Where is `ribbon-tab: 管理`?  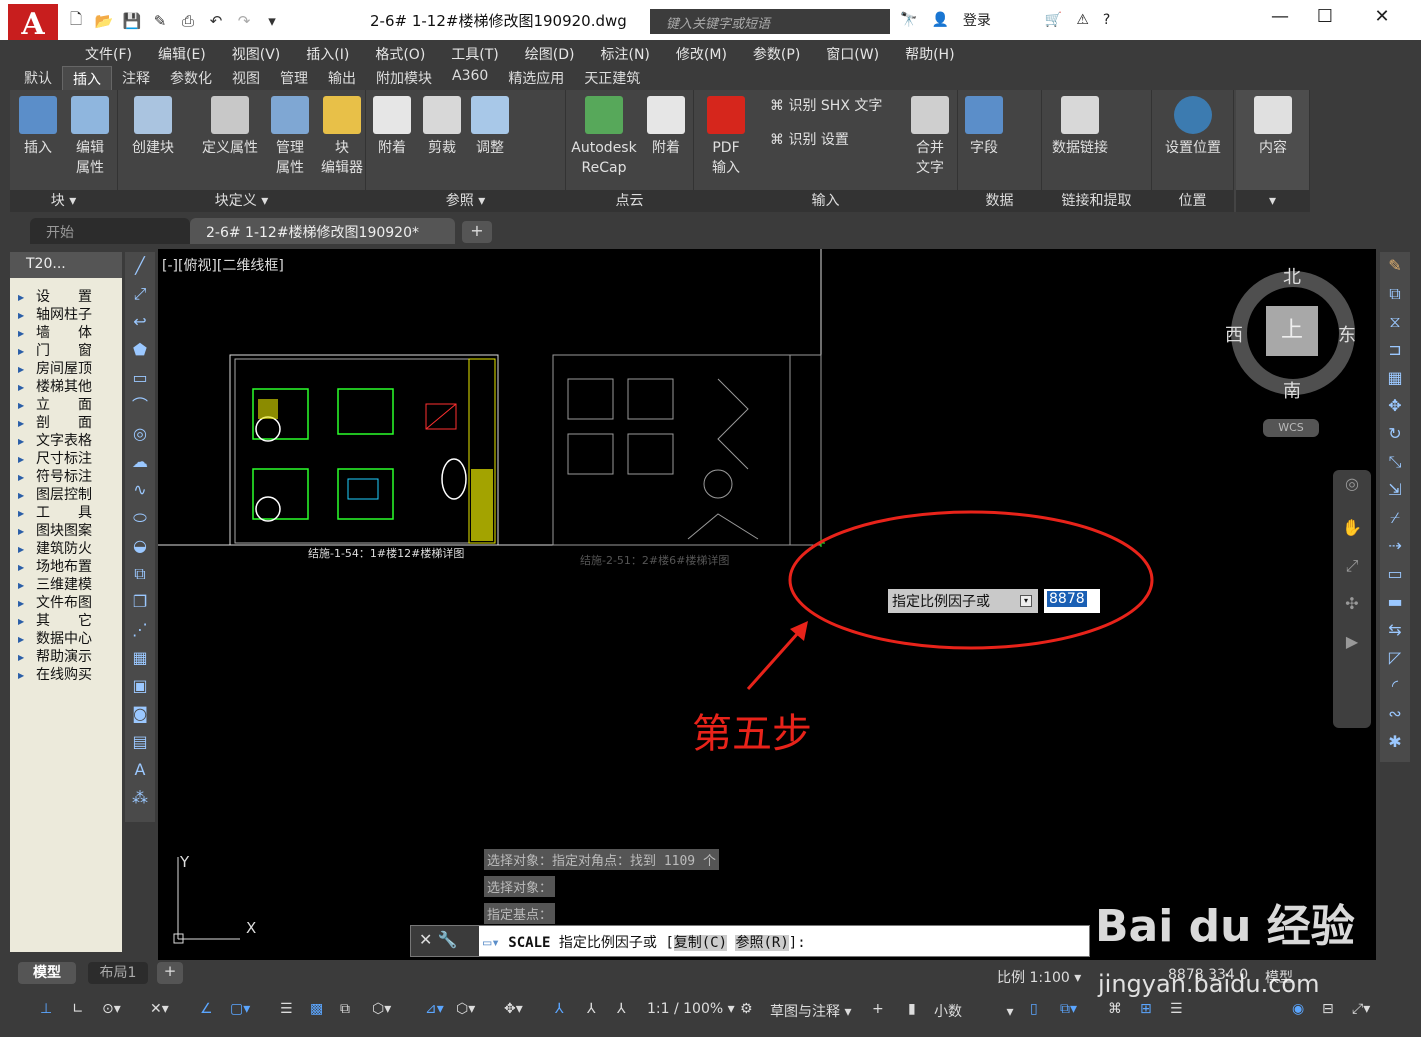
ribbon-tab: 管理 is located at coordinates (294, 78).